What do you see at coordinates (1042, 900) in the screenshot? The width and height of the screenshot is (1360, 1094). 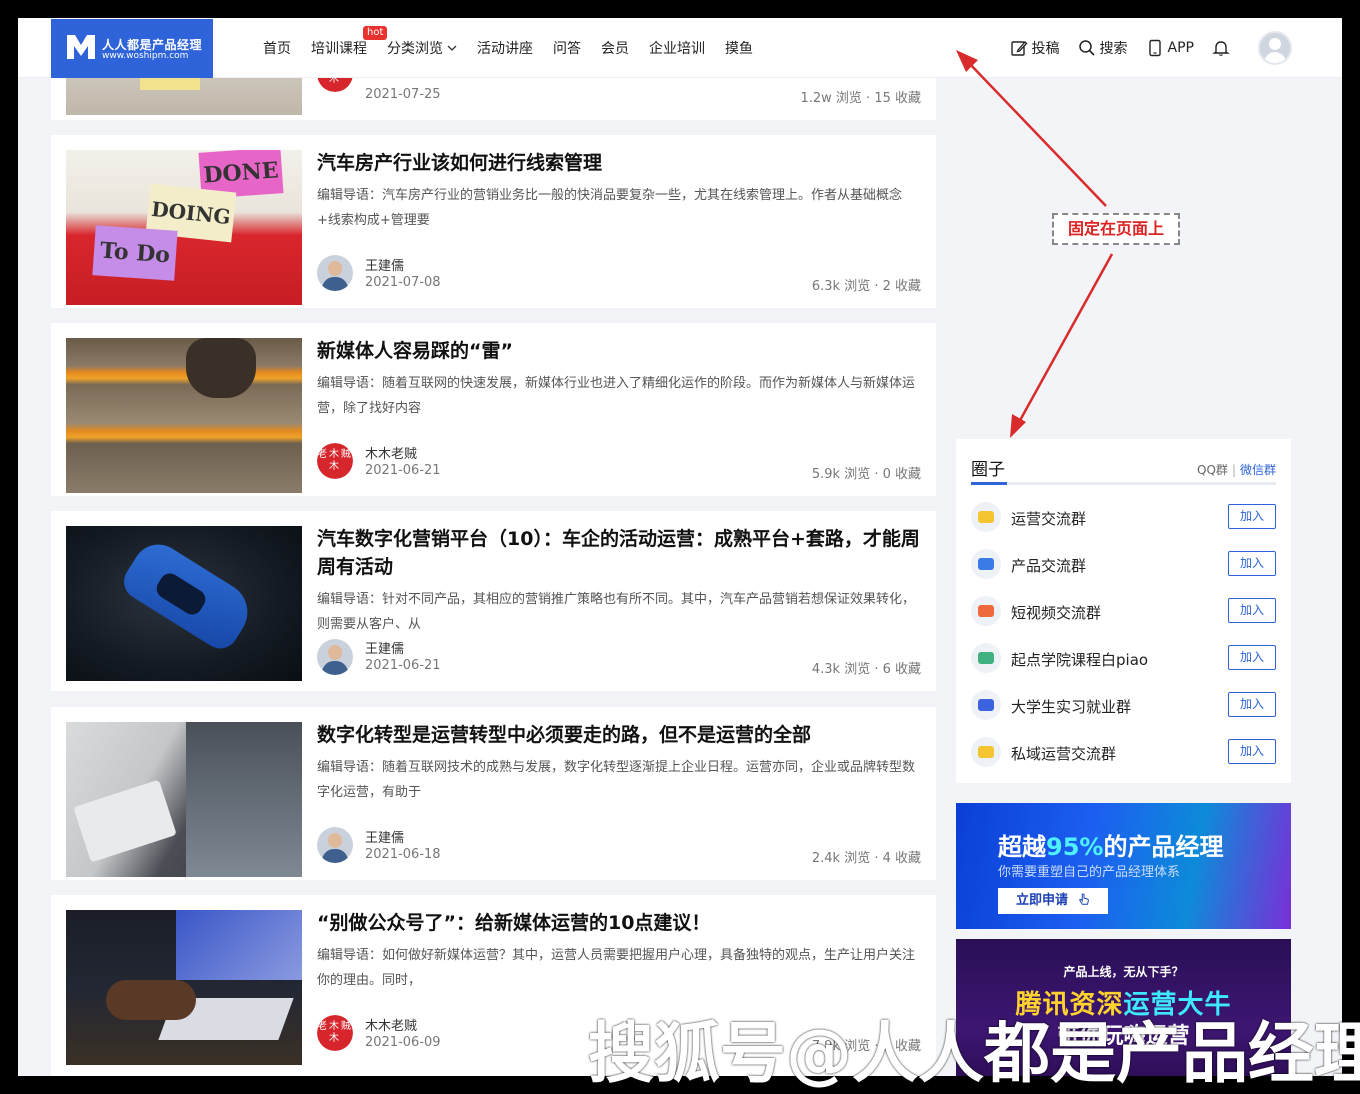 I see `apply-now-label: 立即申请` at bounding box center [1042, 900].